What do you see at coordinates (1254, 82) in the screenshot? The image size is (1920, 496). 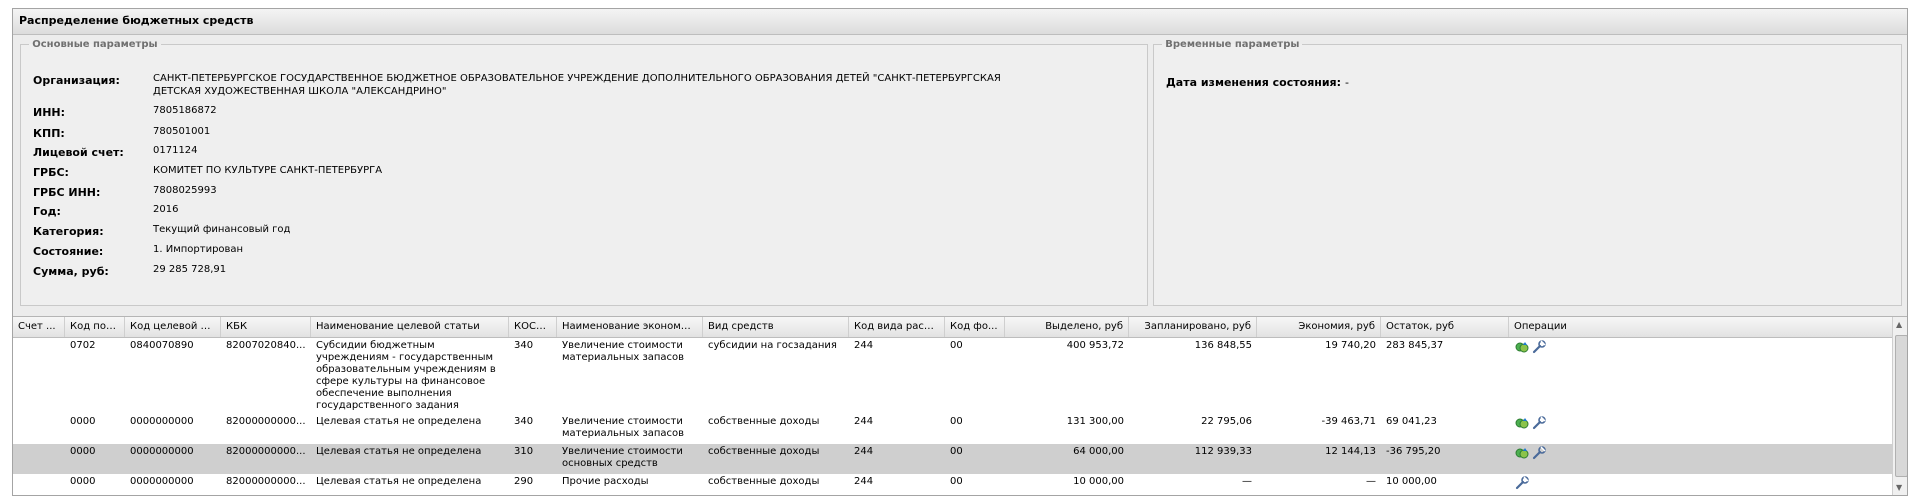 I see `status-change-date-label: Дата изменения состояния:` at bounding box center [1254, 82].